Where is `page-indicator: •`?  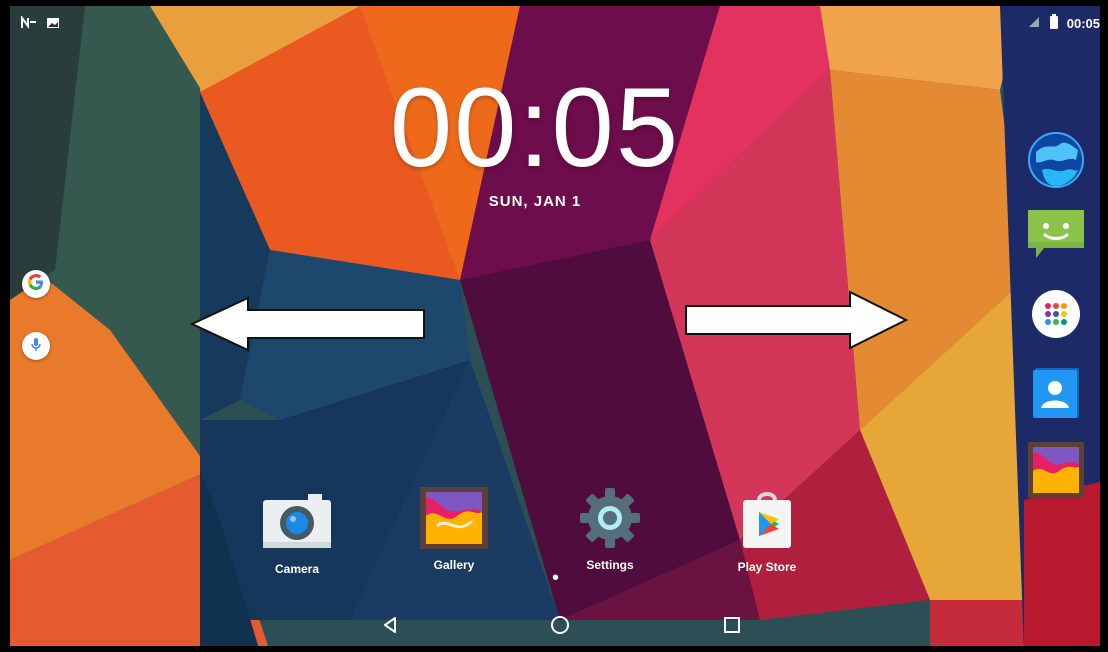
page-indicator: • is located at coordinates (556, 578).